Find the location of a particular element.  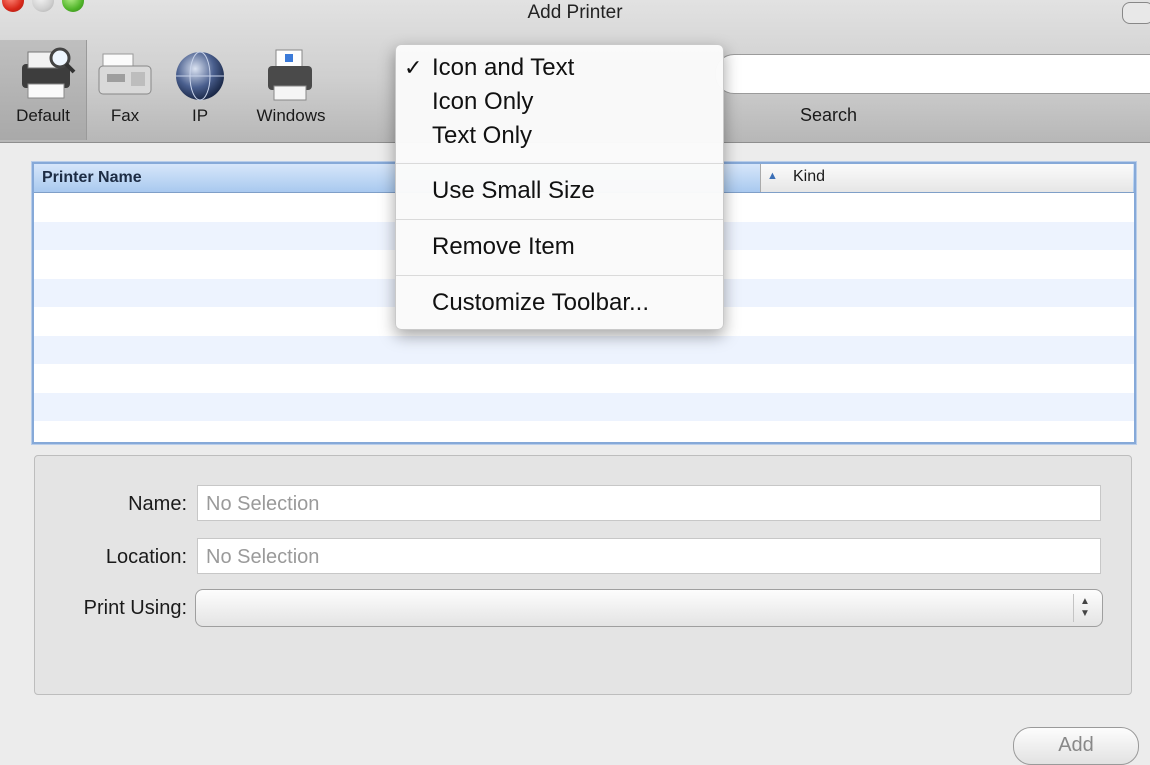

name-field: No Selection is located at coordinates (649, 503).